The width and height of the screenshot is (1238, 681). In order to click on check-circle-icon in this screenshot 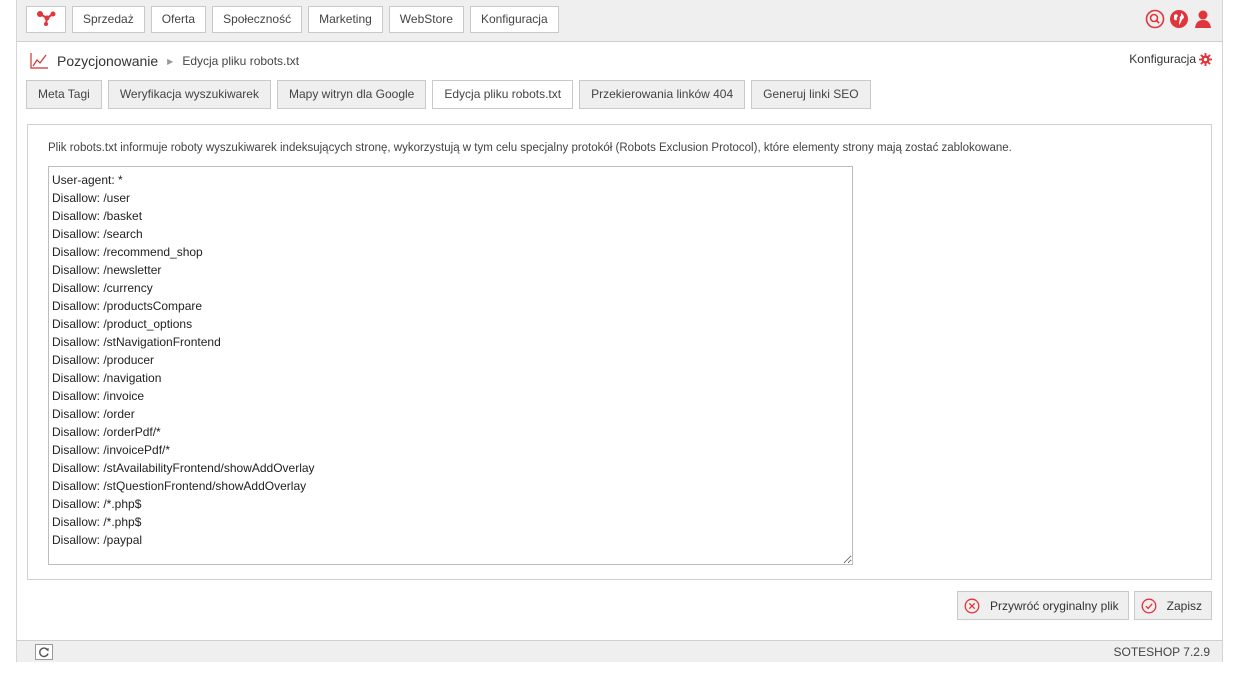, I will do `click(1149, 605)`.